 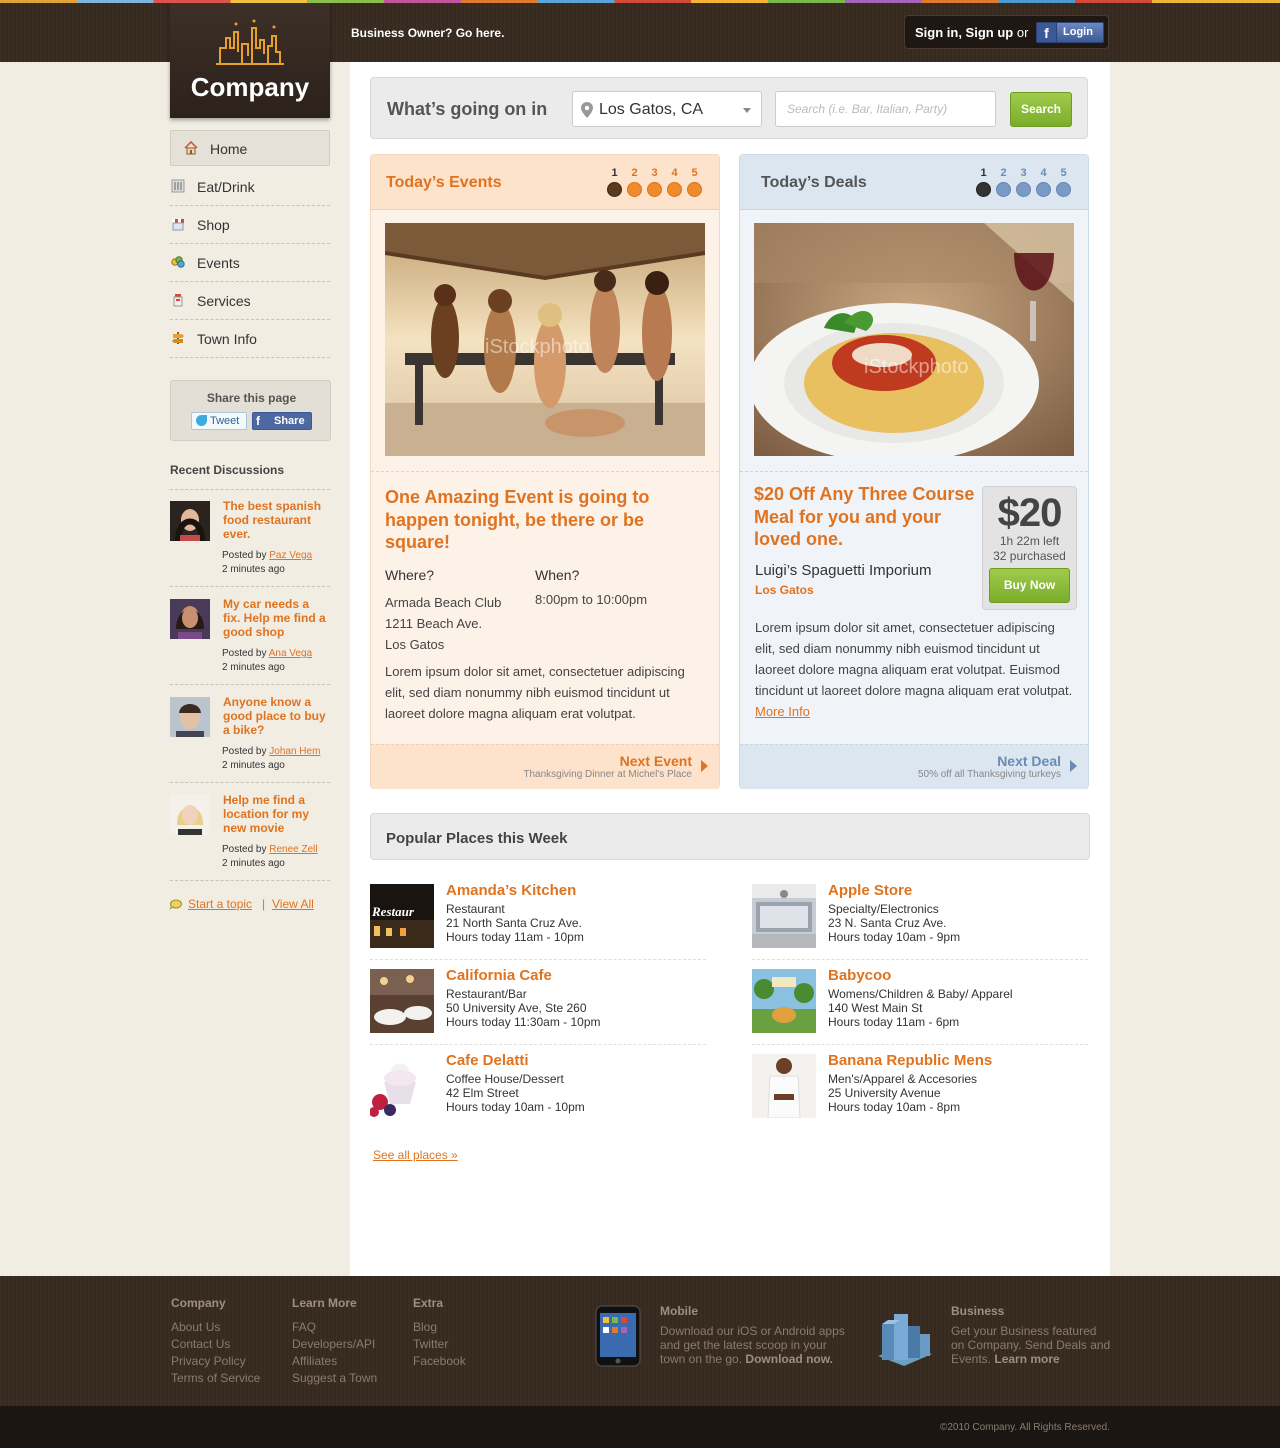 I want to click on facebook-login-label: Login, so click(x=1078, y=32).